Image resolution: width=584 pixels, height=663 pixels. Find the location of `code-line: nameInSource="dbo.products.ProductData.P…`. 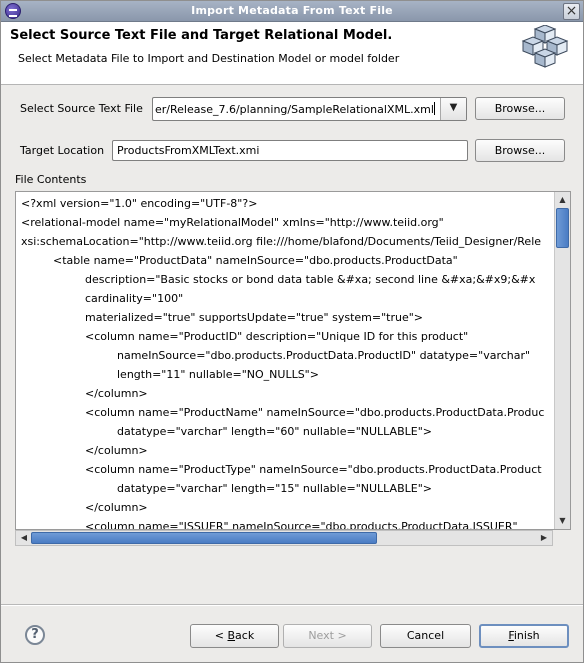

code-line: nameInSource="dbo.products.ProductData.P… is located at coordinates (324, 355).